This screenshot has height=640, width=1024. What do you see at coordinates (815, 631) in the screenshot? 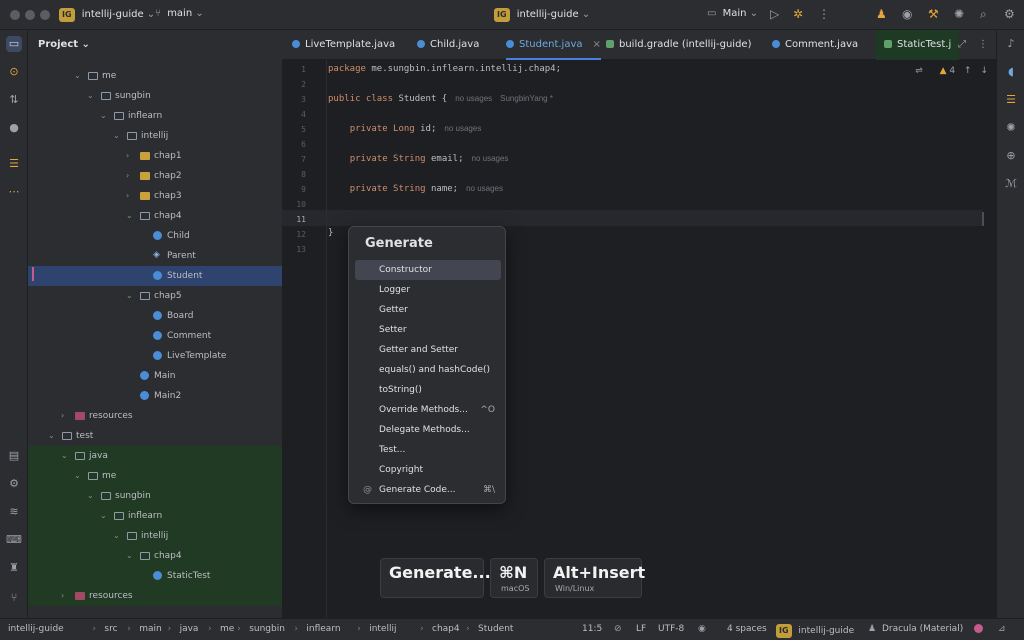
I see `project-status: IG intellij-guide` at bounding box center [815, 631].